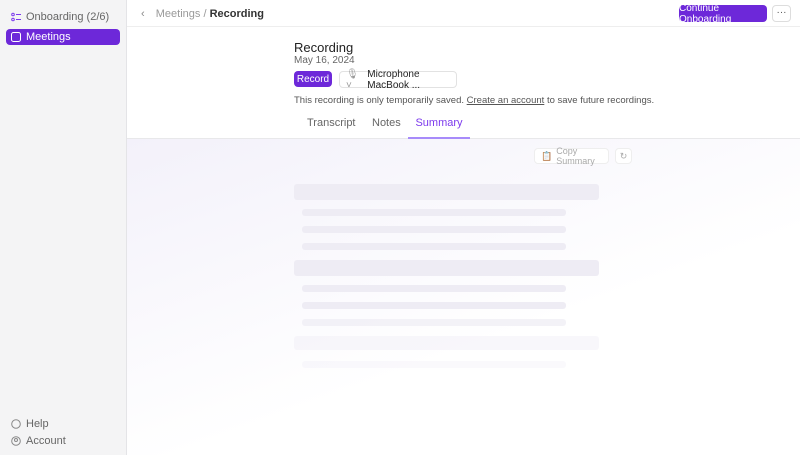 The width and height of the screenshot is (800, 455). What do you see at coordinates (236, 14) in the screenshot?
I see `breadcrumb-current: Recording` at bounding box center [236, 14].